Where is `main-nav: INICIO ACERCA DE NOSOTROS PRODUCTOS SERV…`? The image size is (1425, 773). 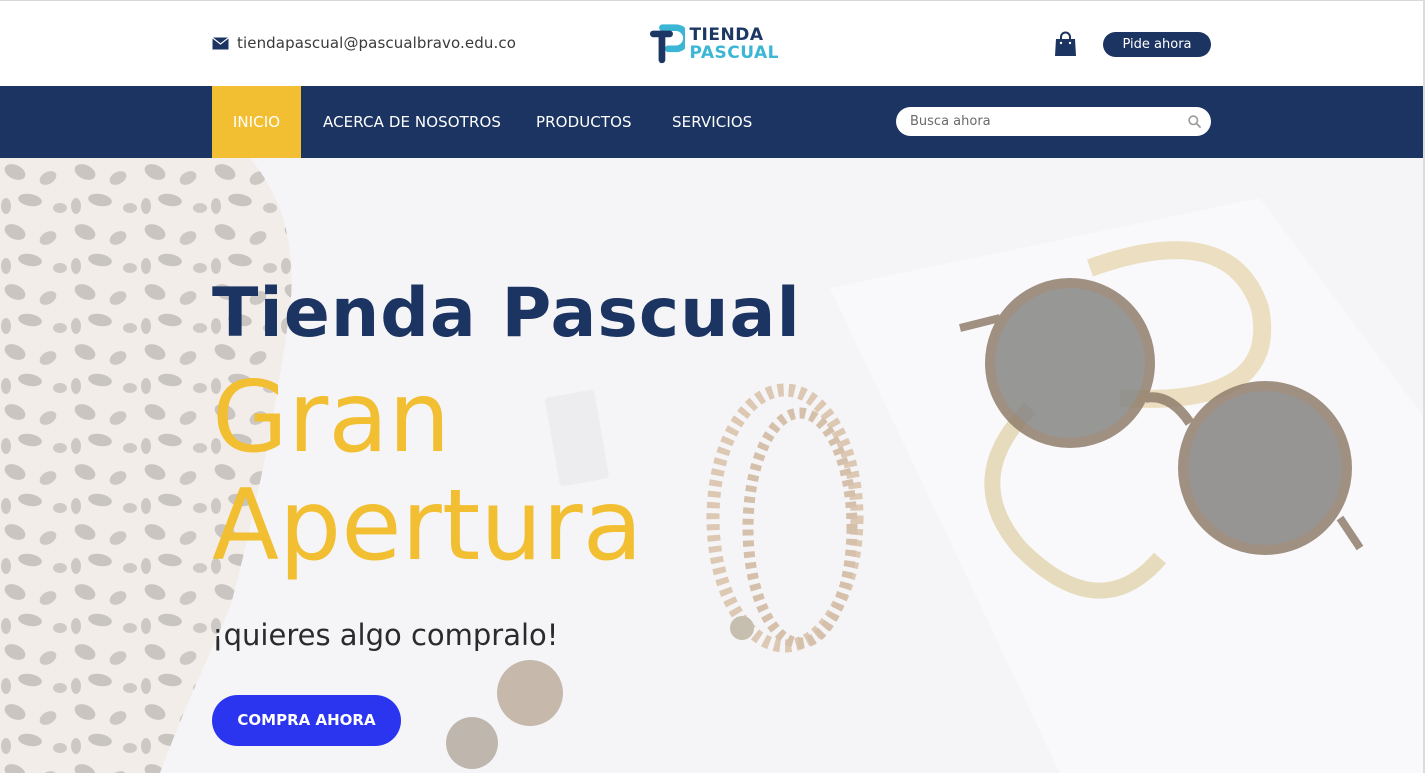 main-nav: INICIO ACERCA DE NOSOTROS PRODUCTOS SERV… is located at coordinates (712, 122).